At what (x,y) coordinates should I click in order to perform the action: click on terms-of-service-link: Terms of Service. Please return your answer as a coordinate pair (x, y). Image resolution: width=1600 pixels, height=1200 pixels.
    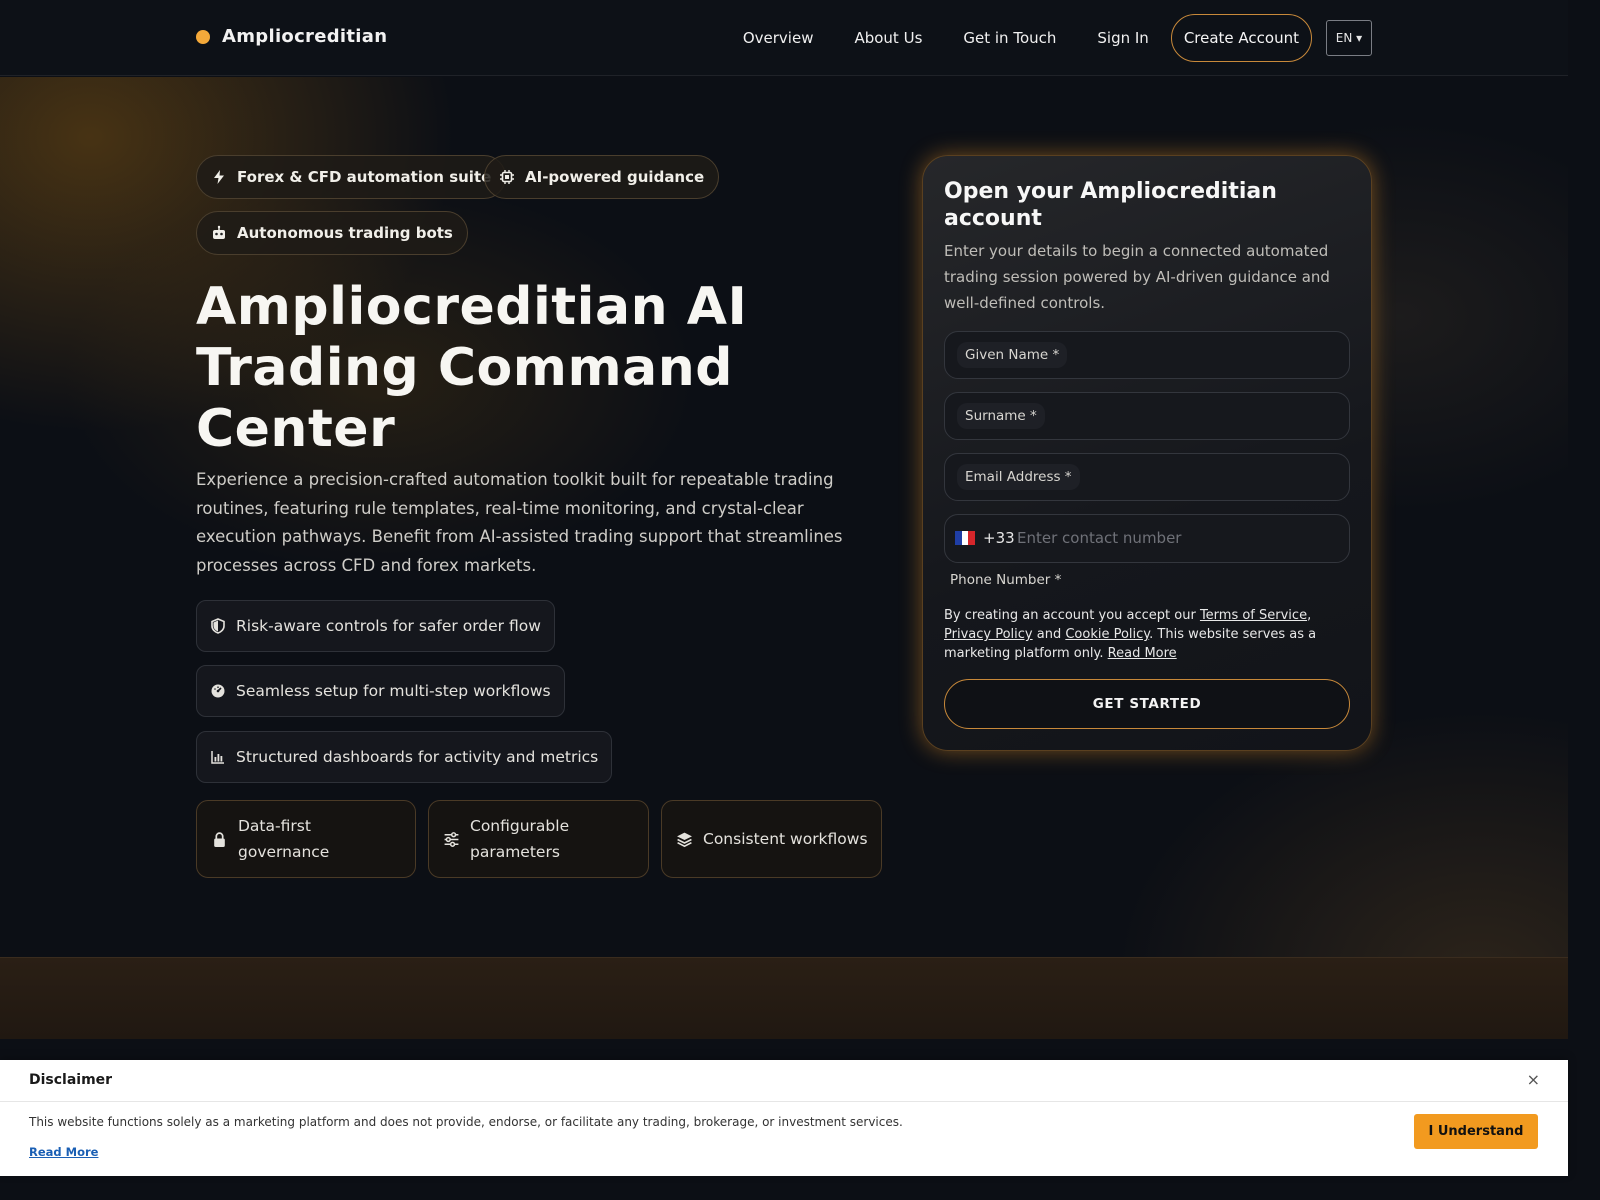
    Looking at the image, I should click on (1253, 615).